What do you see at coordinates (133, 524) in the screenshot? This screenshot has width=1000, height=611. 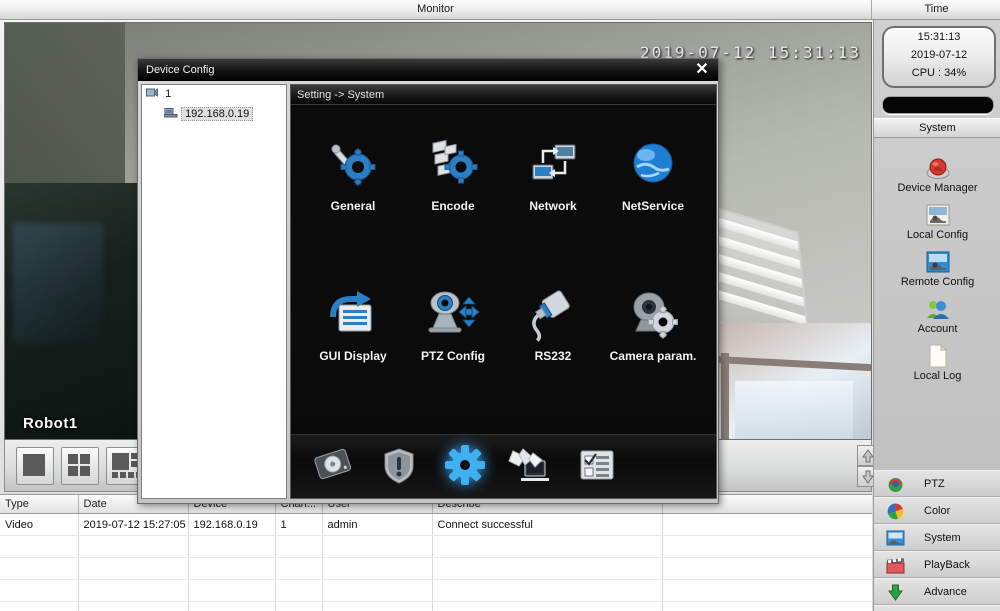 I see `cell-date: 2019-07-12 15:27:05` at bounding box center [133, 524].